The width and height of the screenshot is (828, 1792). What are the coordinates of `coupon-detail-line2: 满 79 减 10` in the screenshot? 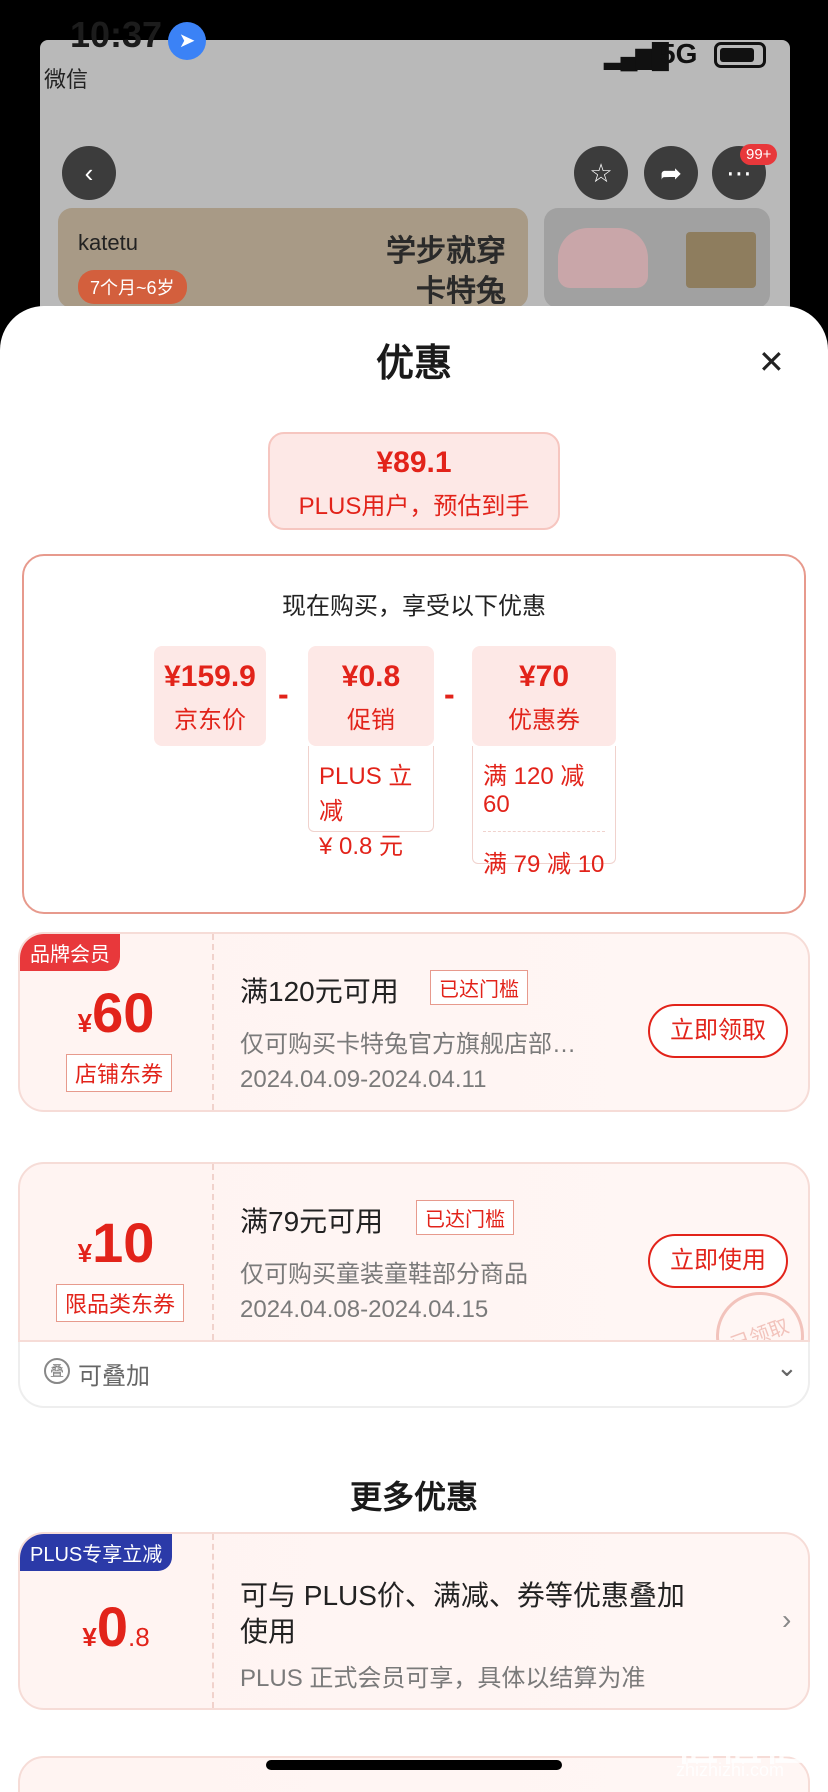 It's located at (544, 864).